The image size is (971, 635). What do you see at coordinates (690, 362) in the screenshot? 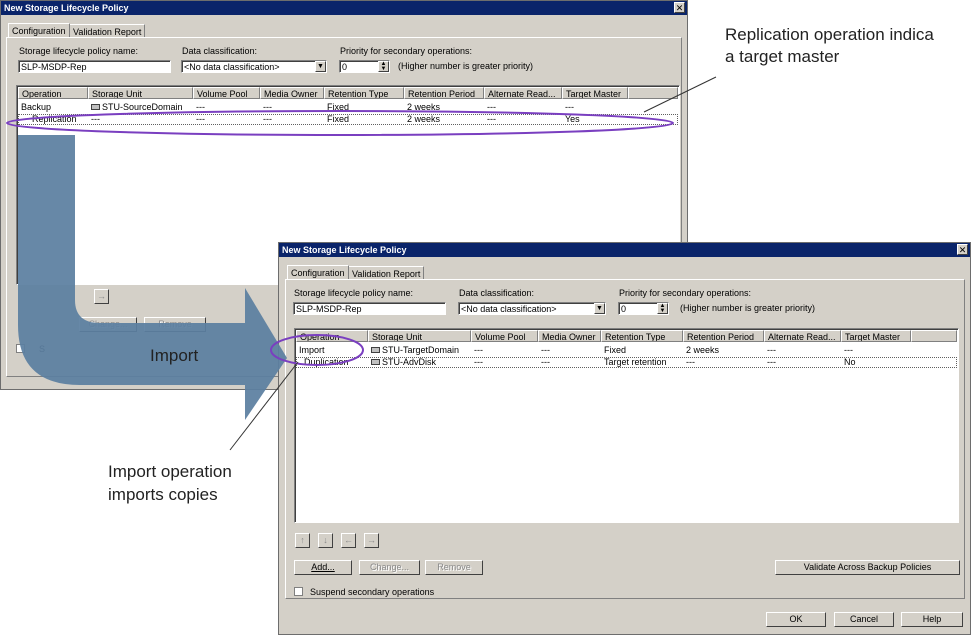
I see `row-retention-period: ---` at bounding box center [690, 362].